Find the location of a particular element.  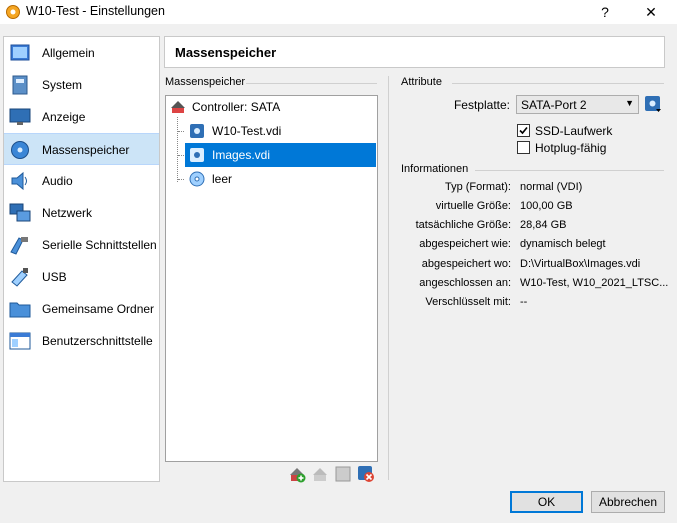

sidebar-item-system: System is located at coordinates (81, 85).